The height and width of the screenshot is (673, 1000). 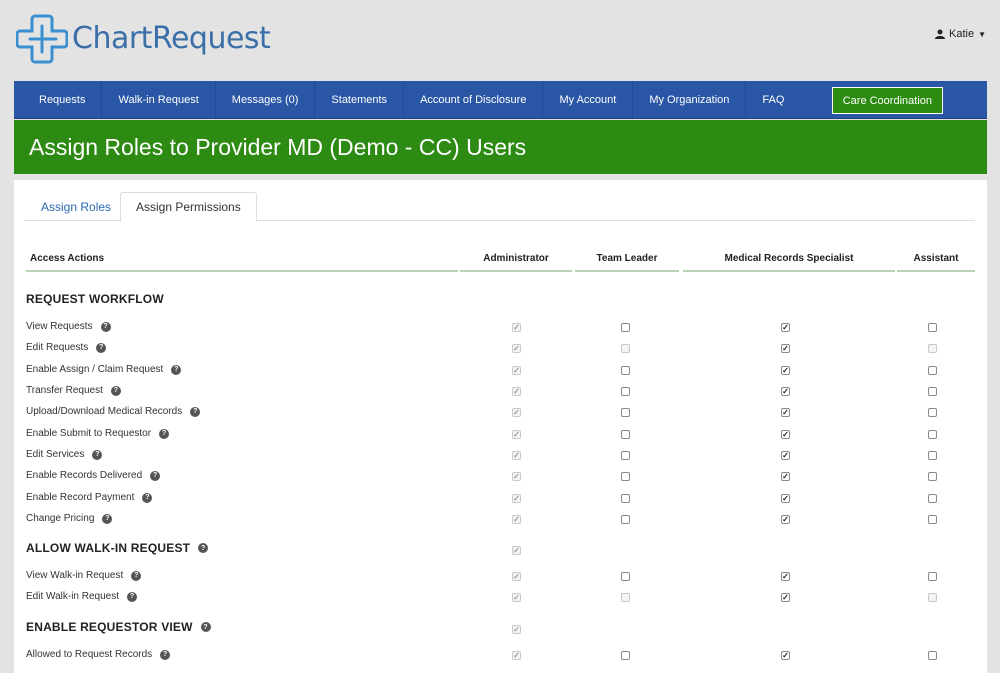 I want to click on nav-statements: Statements, so click(x=360, y=99).